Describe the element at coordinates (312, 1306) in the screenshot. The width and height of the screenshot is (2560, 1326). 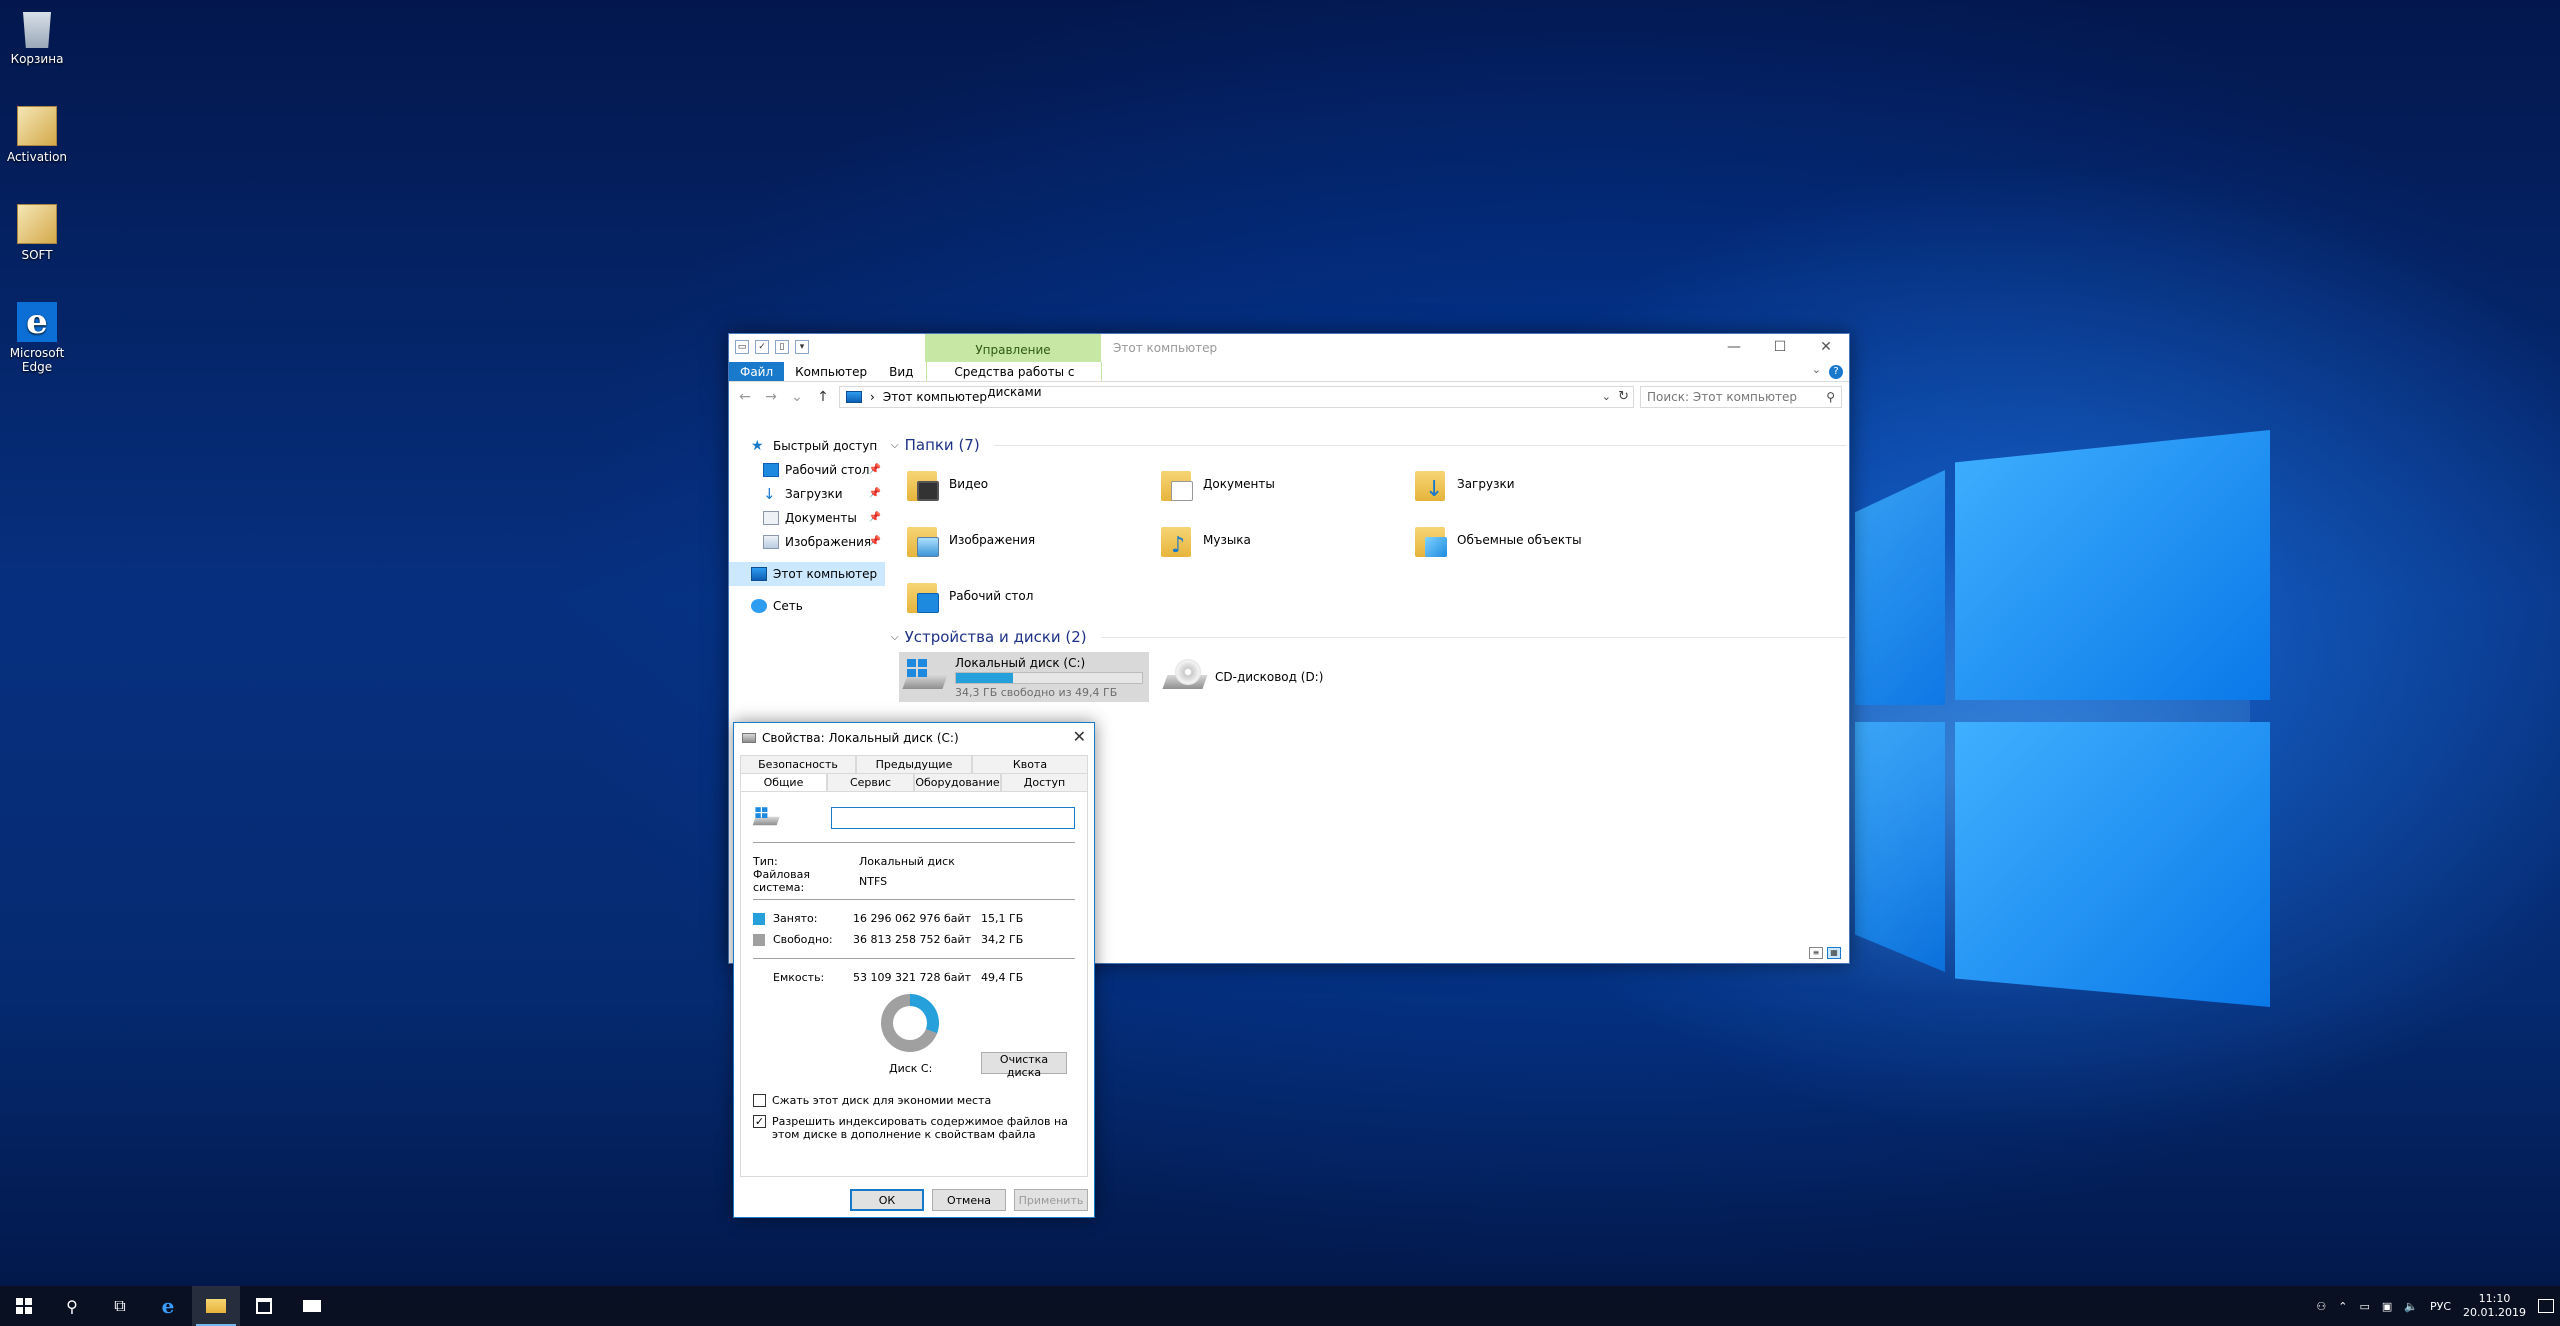
I see `taskbar-mail` at that location.